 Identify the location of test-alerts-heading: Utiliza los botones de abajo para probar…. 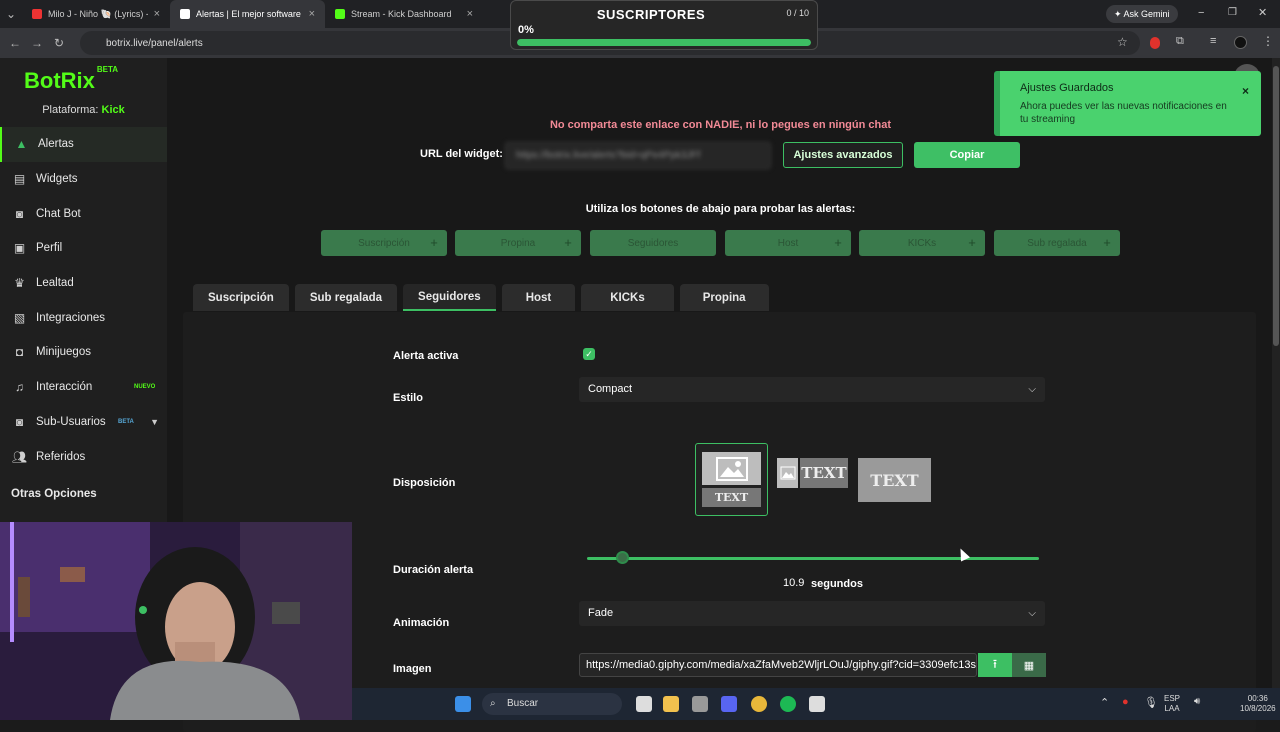
(720, 209).